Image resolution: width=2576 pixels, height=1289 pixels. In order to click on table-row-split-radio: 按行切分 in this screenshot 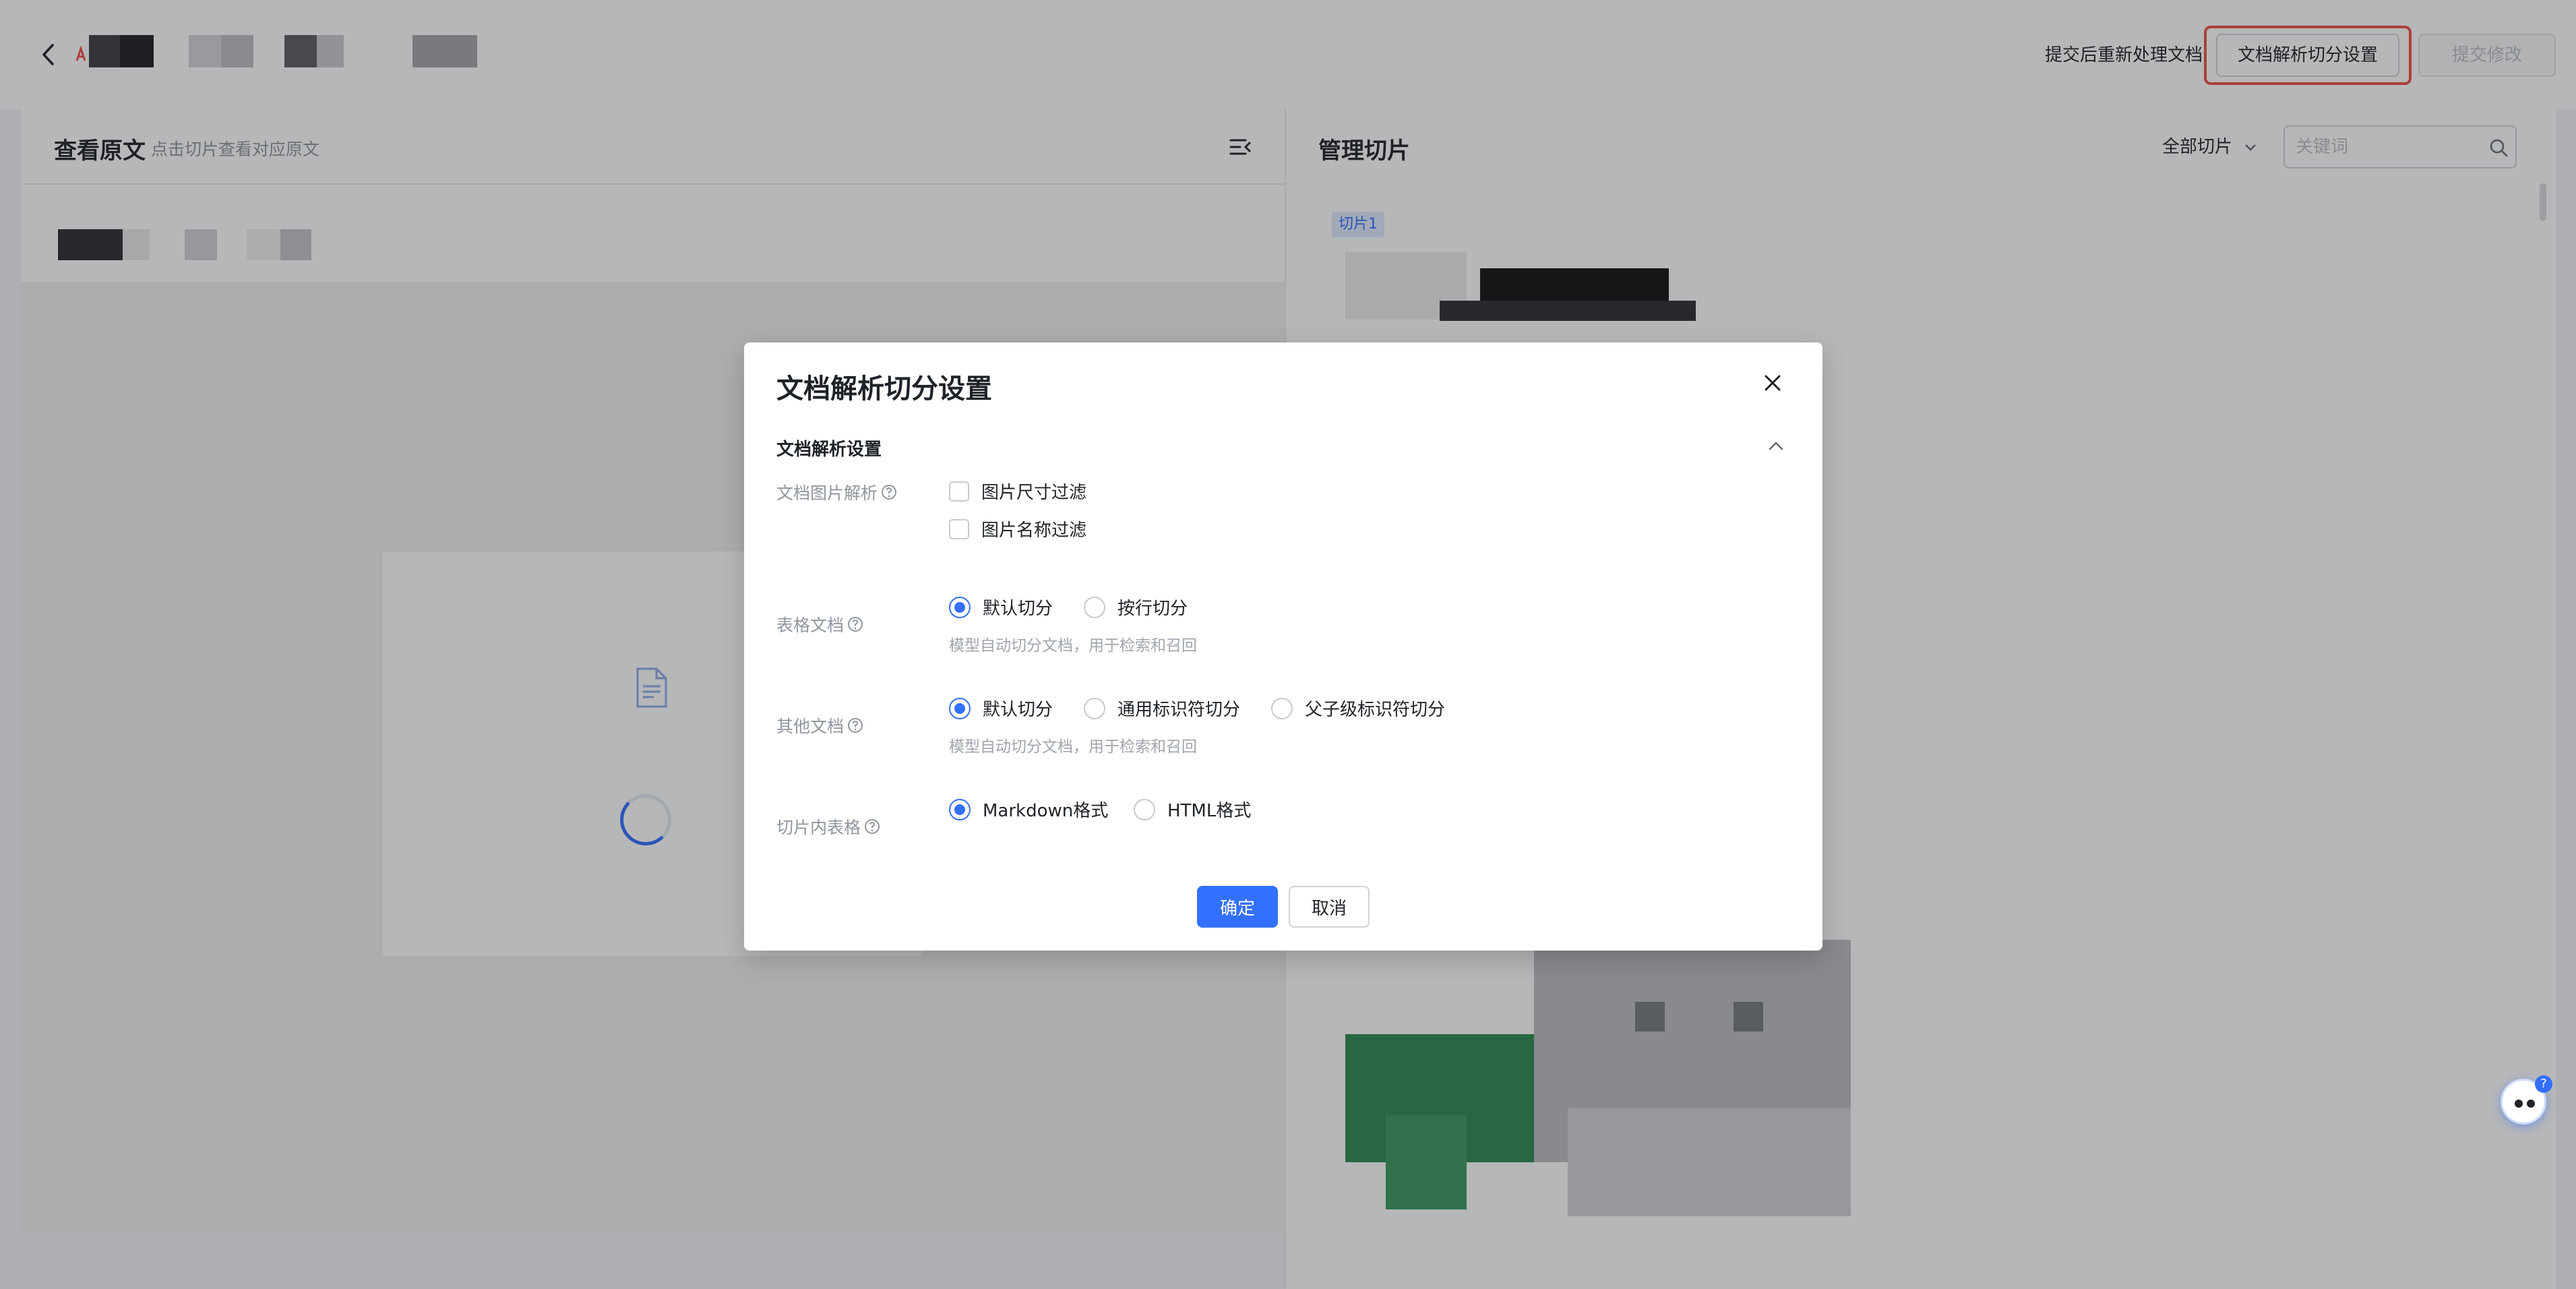, I will do `click(1136, 607)`.